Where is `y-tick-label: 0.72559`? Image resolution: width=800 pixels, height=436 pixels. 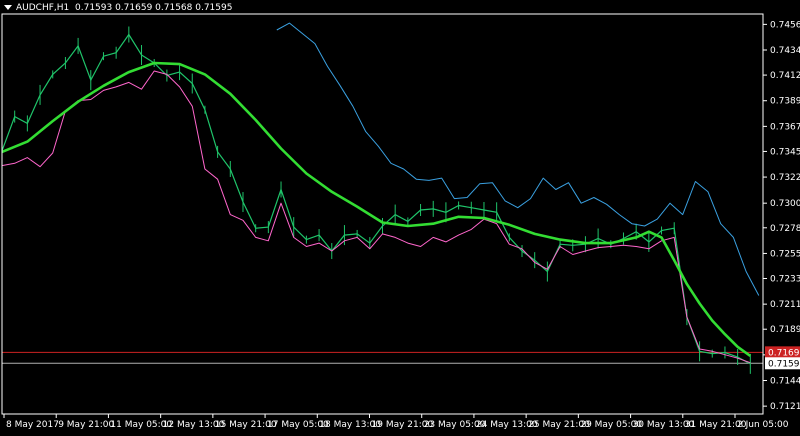
y-tick-label: 0.72559 is located at coordinates (785, 254).